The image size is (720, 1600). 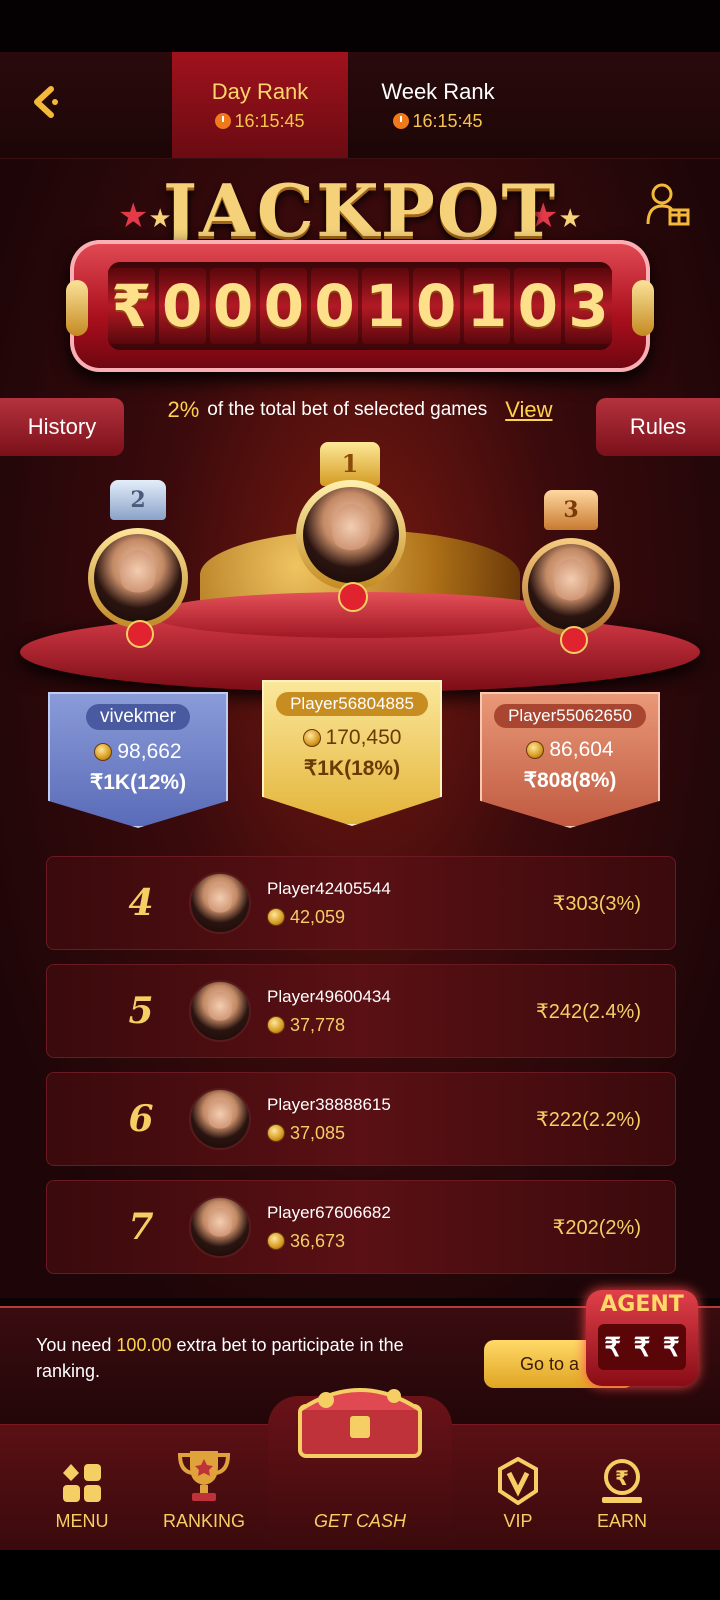 I want to click on jackpot-counter: ₹ 0 0 0 0 1 0 1 0 3, so click(x=360, y=306).